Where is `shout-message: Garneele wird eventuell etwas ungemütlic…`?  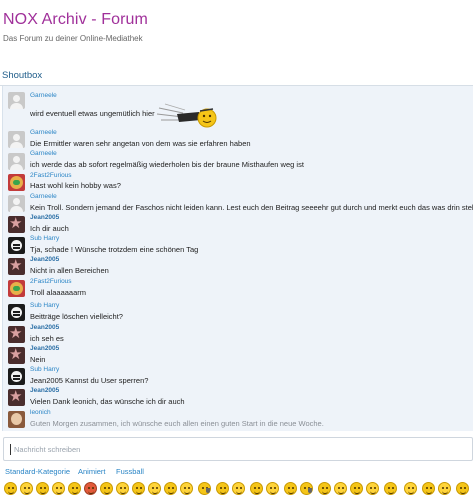 shout-message: Garneele wird eventuell etwas ungemütlic… is located at coordinates (238, 107).